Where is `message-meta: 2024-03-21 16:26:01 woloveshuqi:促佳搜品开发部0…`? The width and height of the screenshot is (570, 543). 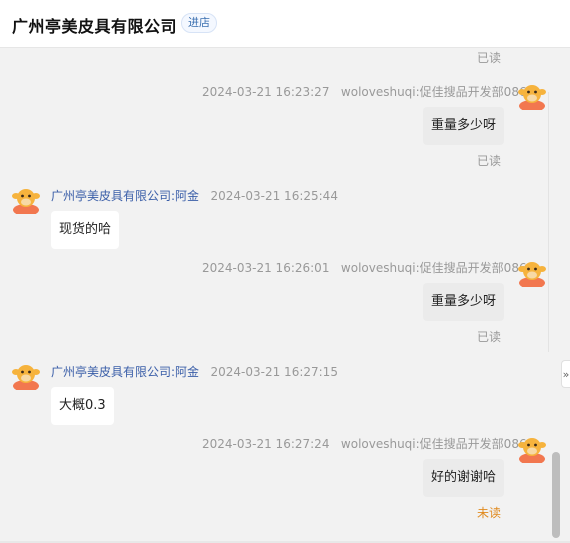
message-meta: 2024-03-21 16:26:01 woloveshuqi:促佳搜品开发部0… is located at coordinates (364, 267).